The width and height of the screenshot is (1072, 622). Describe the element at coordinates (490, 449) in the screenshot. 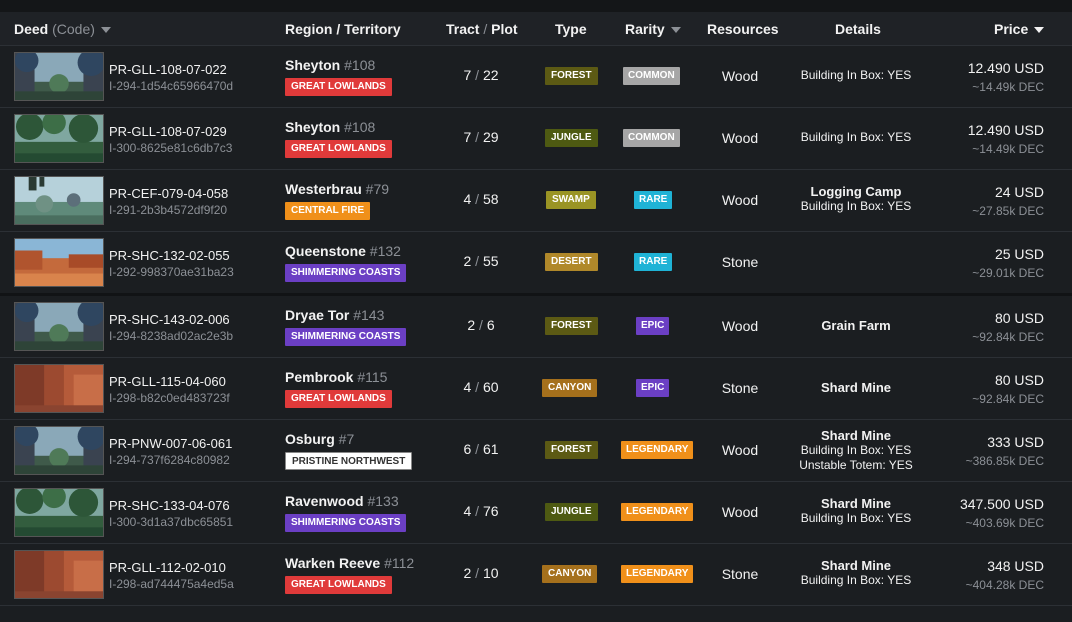

I see `plot-number: 61` at that location.